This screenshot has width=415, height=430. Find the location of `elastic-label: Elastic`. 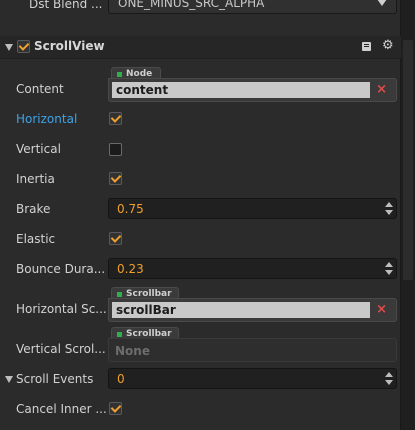

elastic-label: Elastic is located at coordinates (36, 239).